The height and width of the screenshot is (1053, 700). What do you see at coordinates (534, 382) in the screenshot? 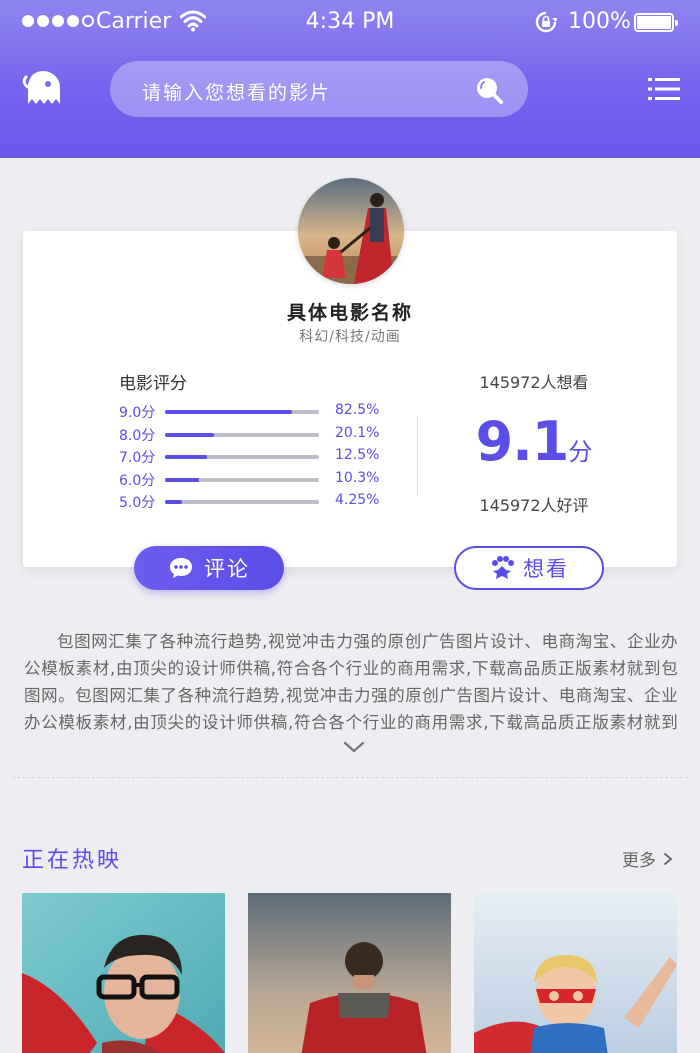
I see `want-count: 145972人想看` at bounding box center [534, 382].